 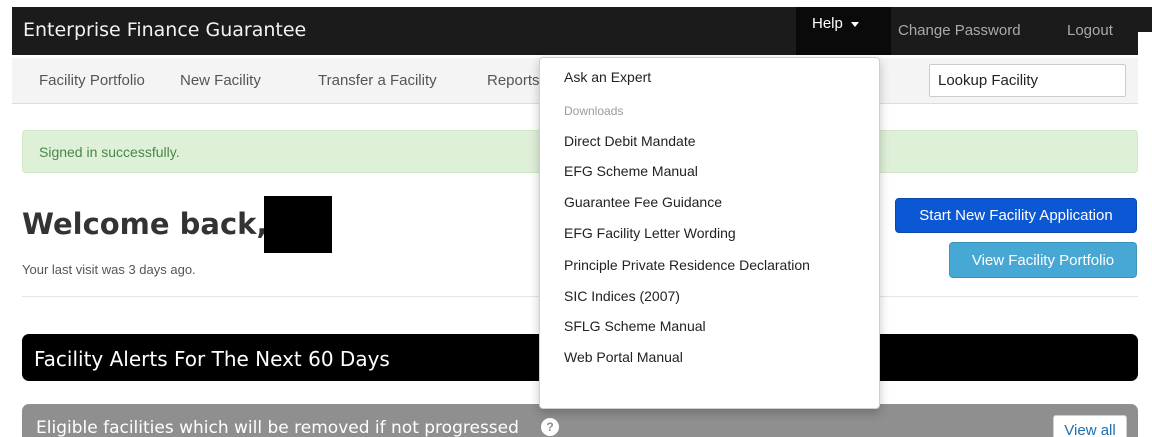 I want to click on menu-item-direct-debit-mandate: Direct Debit Mandate, so click(x=630, y=141).